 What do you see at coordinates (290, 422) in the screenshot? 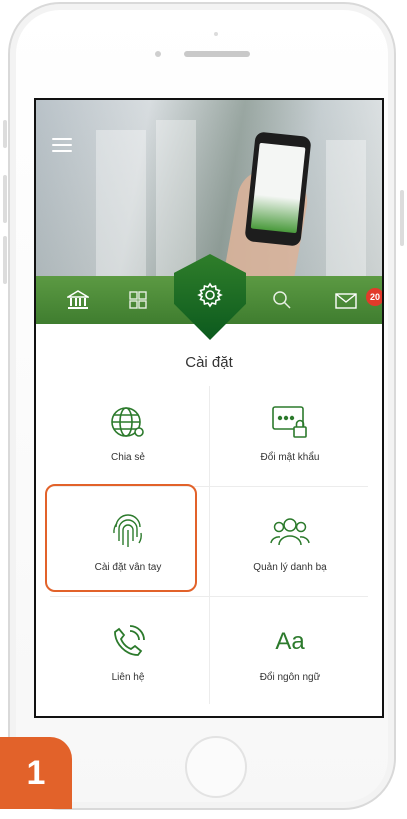
I see `password-lock-icon` at bounding box center [290, 422].